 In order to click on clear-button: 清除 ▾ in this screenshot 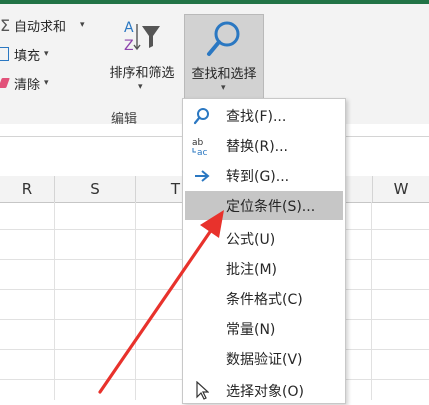, I will do `click(24, 83)`.